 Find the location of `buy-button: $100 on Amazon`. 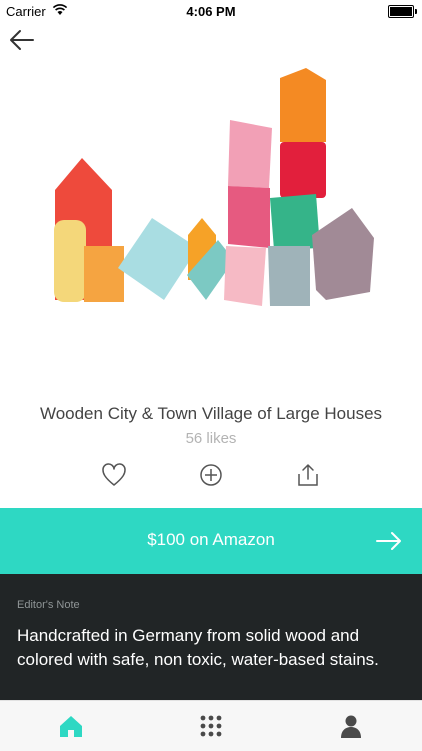

buy-button: $100 on Amazon is located at coordinates (211, 541).